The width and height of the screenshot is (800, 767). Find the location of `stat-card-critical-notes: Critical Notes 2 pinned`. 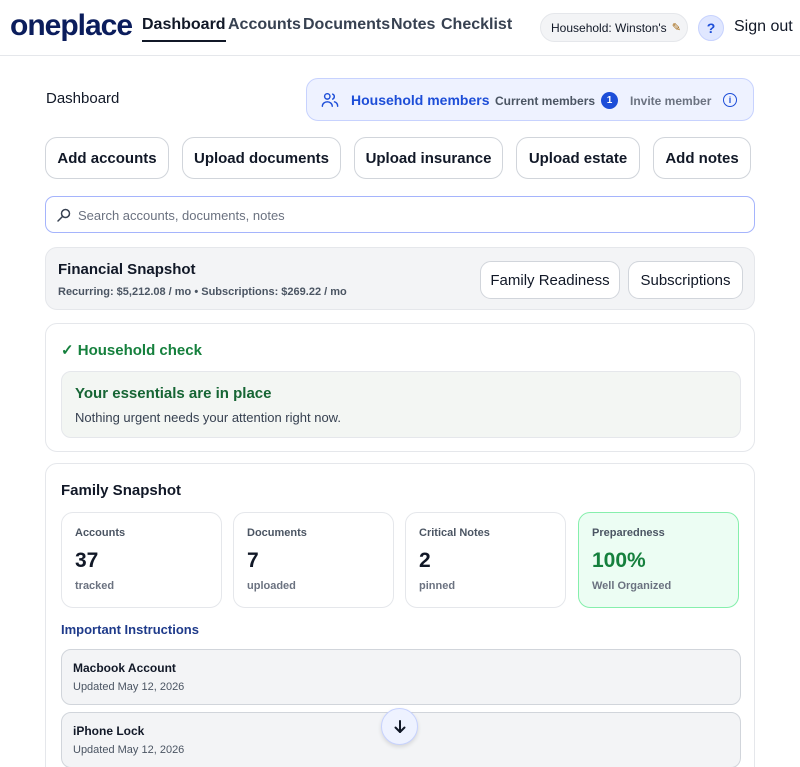

stat-card-critical-notes: Critical Notes 2 pinned is located at coordinates (485, 560).